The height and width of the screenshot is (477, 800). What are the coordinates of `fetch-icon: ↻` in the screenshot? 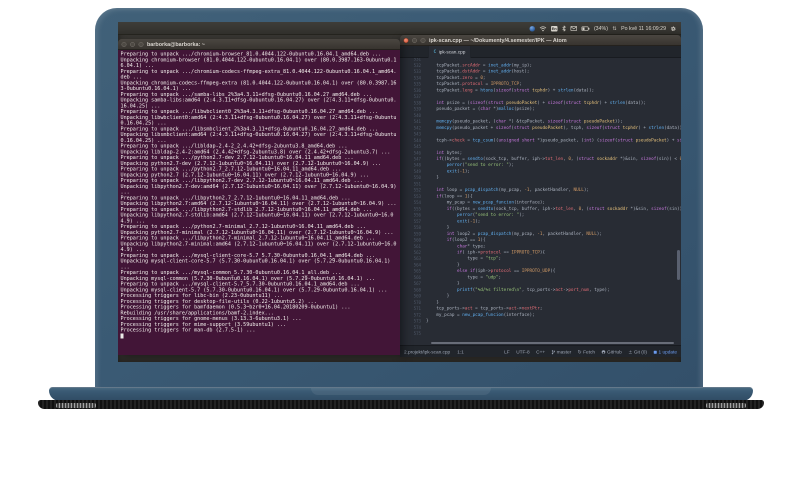 It's located at (579, 352).